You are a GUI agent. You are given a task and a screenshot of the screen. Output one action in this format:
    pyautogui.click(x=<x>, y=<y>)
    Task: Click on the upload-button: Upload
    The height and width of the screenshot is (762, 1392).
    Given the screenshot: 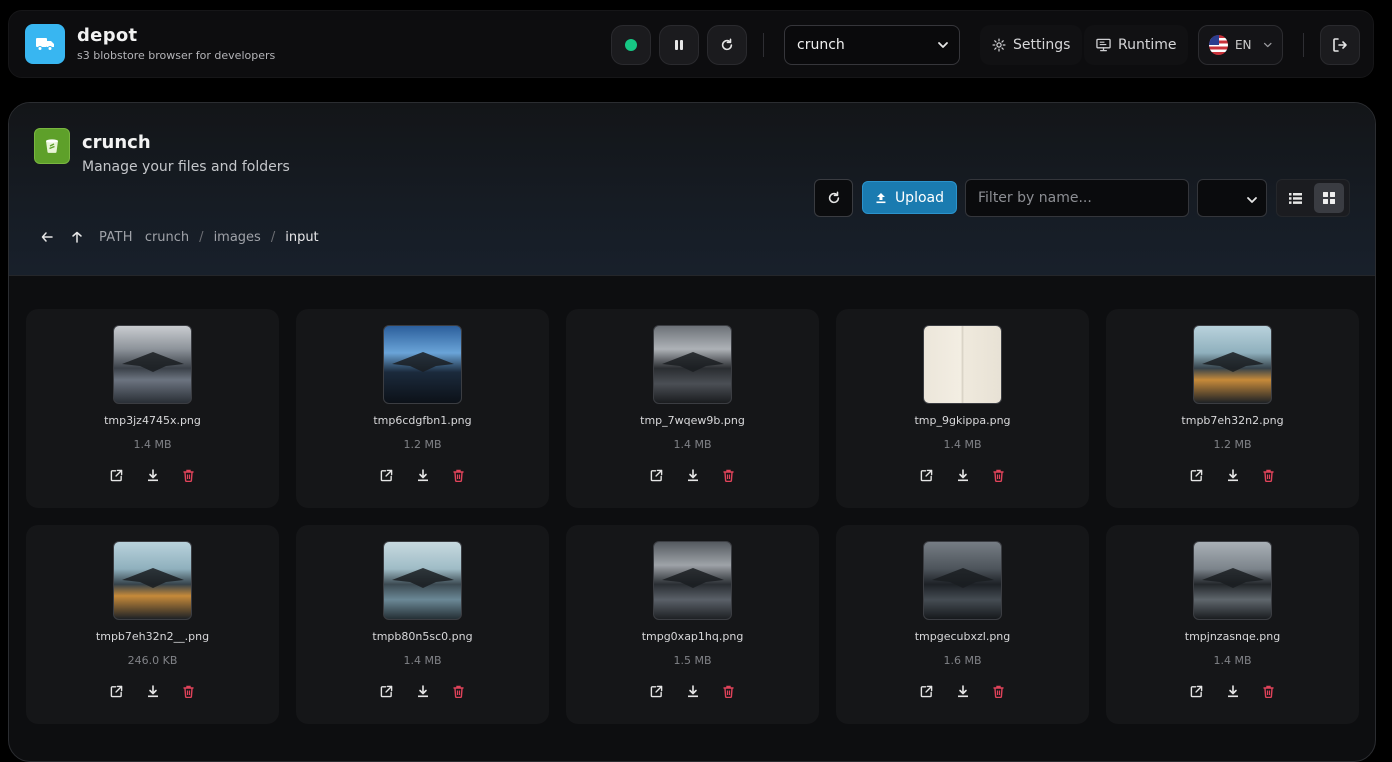 What is the action you would take?
    pyautogui.click(x=909, y=197)
    